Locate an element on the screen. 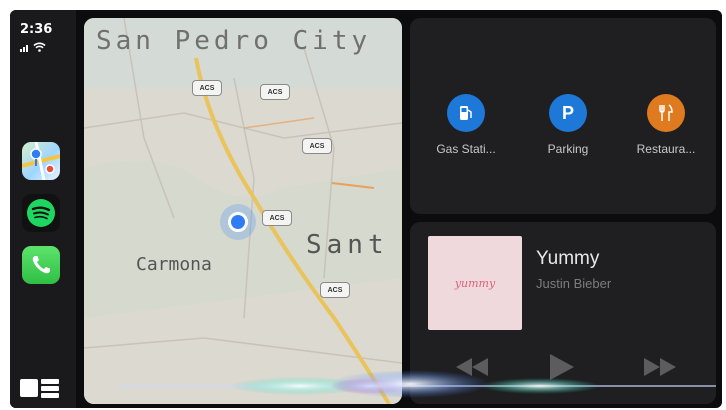 Image resolution: width=726 pixels, height=410 pixels. poi-label: Parking is located at coordinates (568, 149).